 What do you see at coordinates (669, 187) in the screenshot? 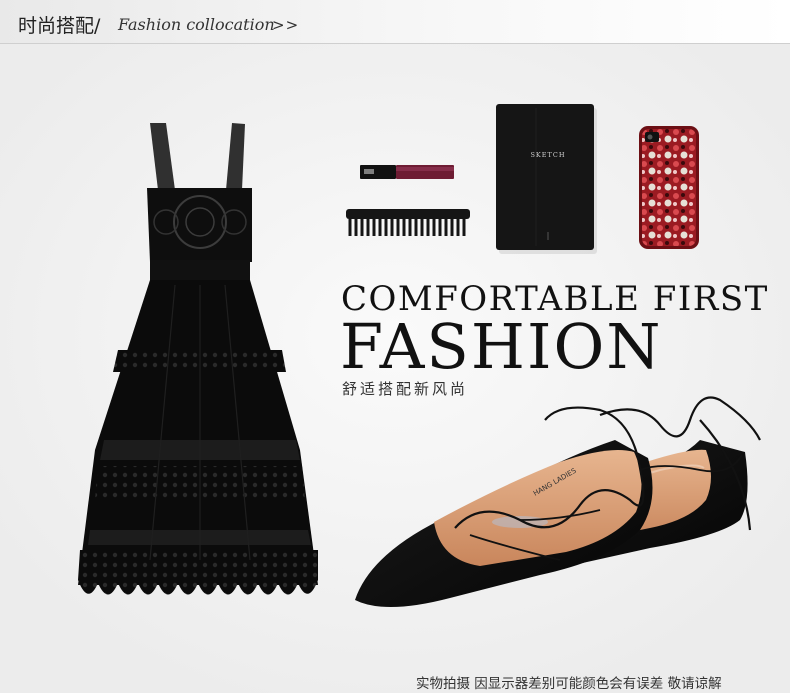
I see `phone-case-image` at bounding box center [669, 187].